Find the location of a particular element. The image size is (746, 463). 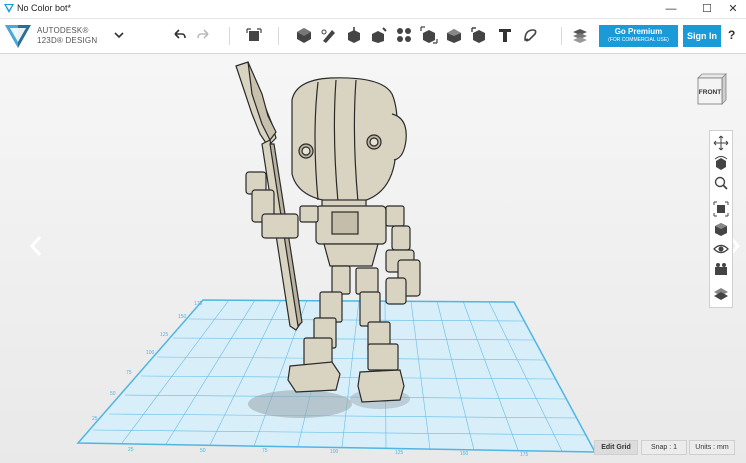

smart-scale-icon is located at coordinates (254, 35).